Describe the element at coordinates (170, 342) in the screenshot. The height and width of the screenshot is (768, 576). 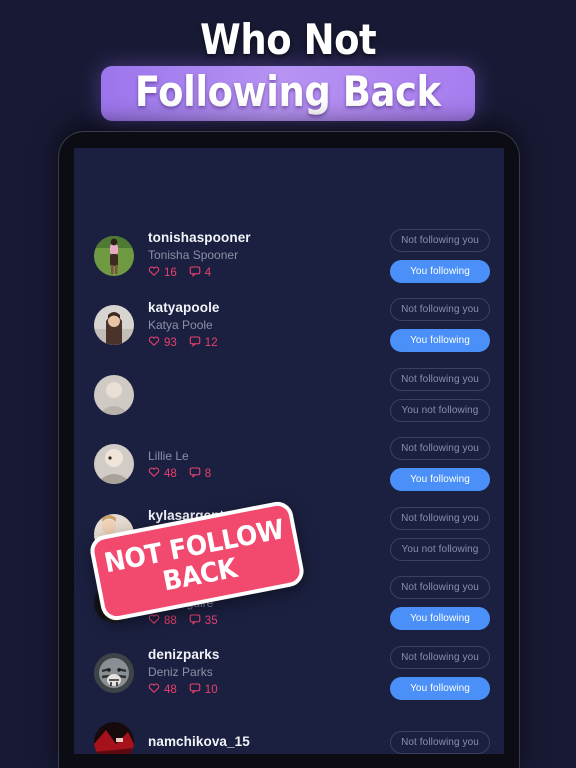
I see `likes-count: 93` at that location.